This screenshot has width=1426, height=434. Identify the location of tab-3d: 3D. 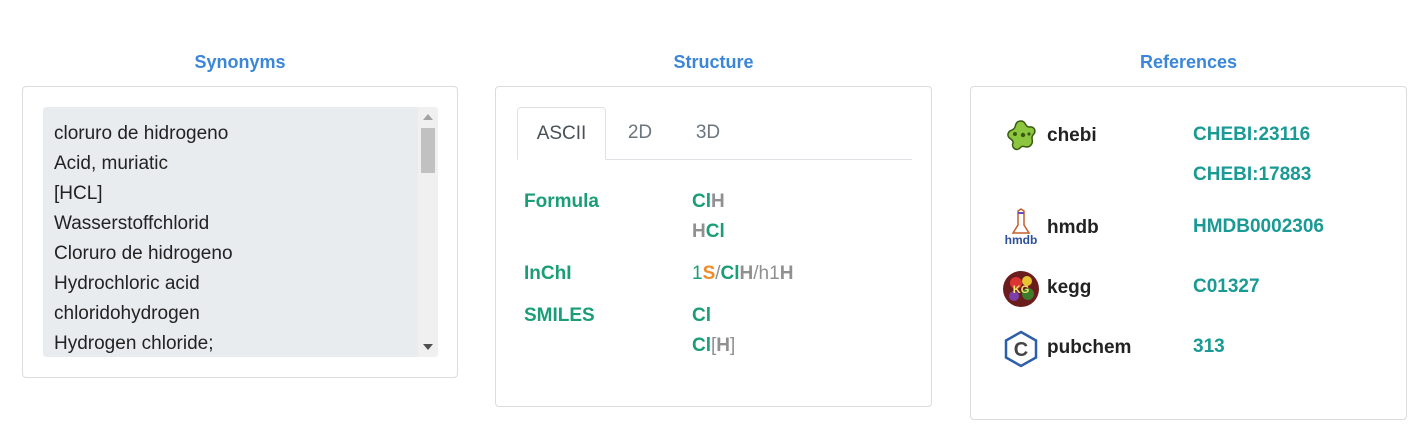
(708, 133).